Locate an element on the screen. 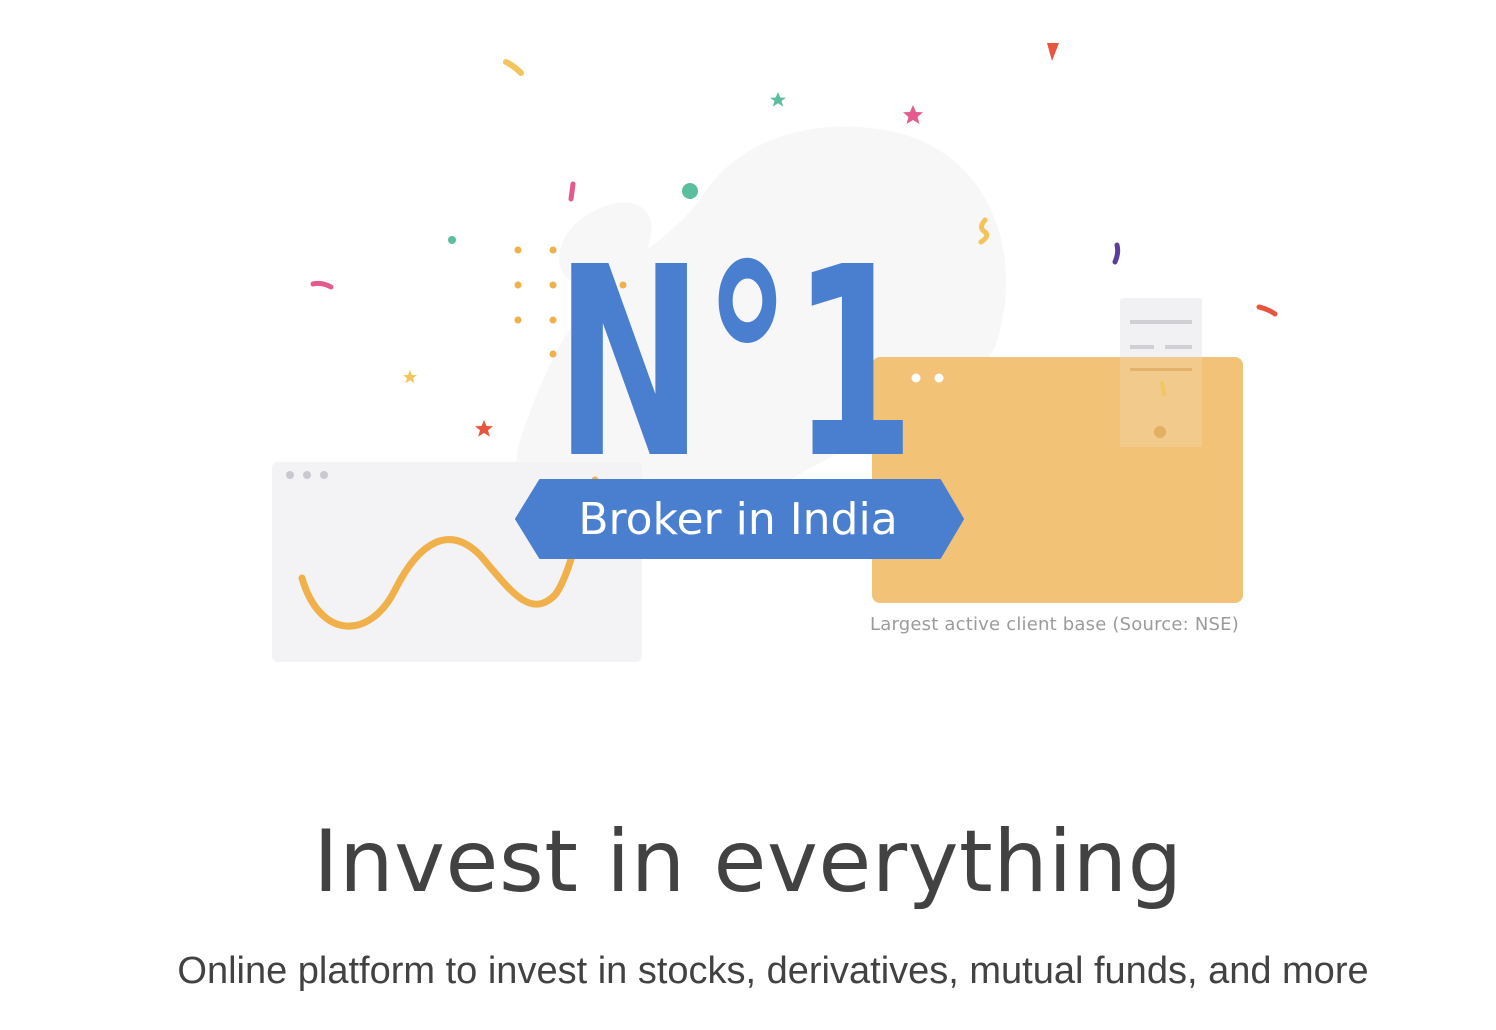 The image size is (1496, 1030). page-headline: Invest in everything is located at coordinates (748, 862).